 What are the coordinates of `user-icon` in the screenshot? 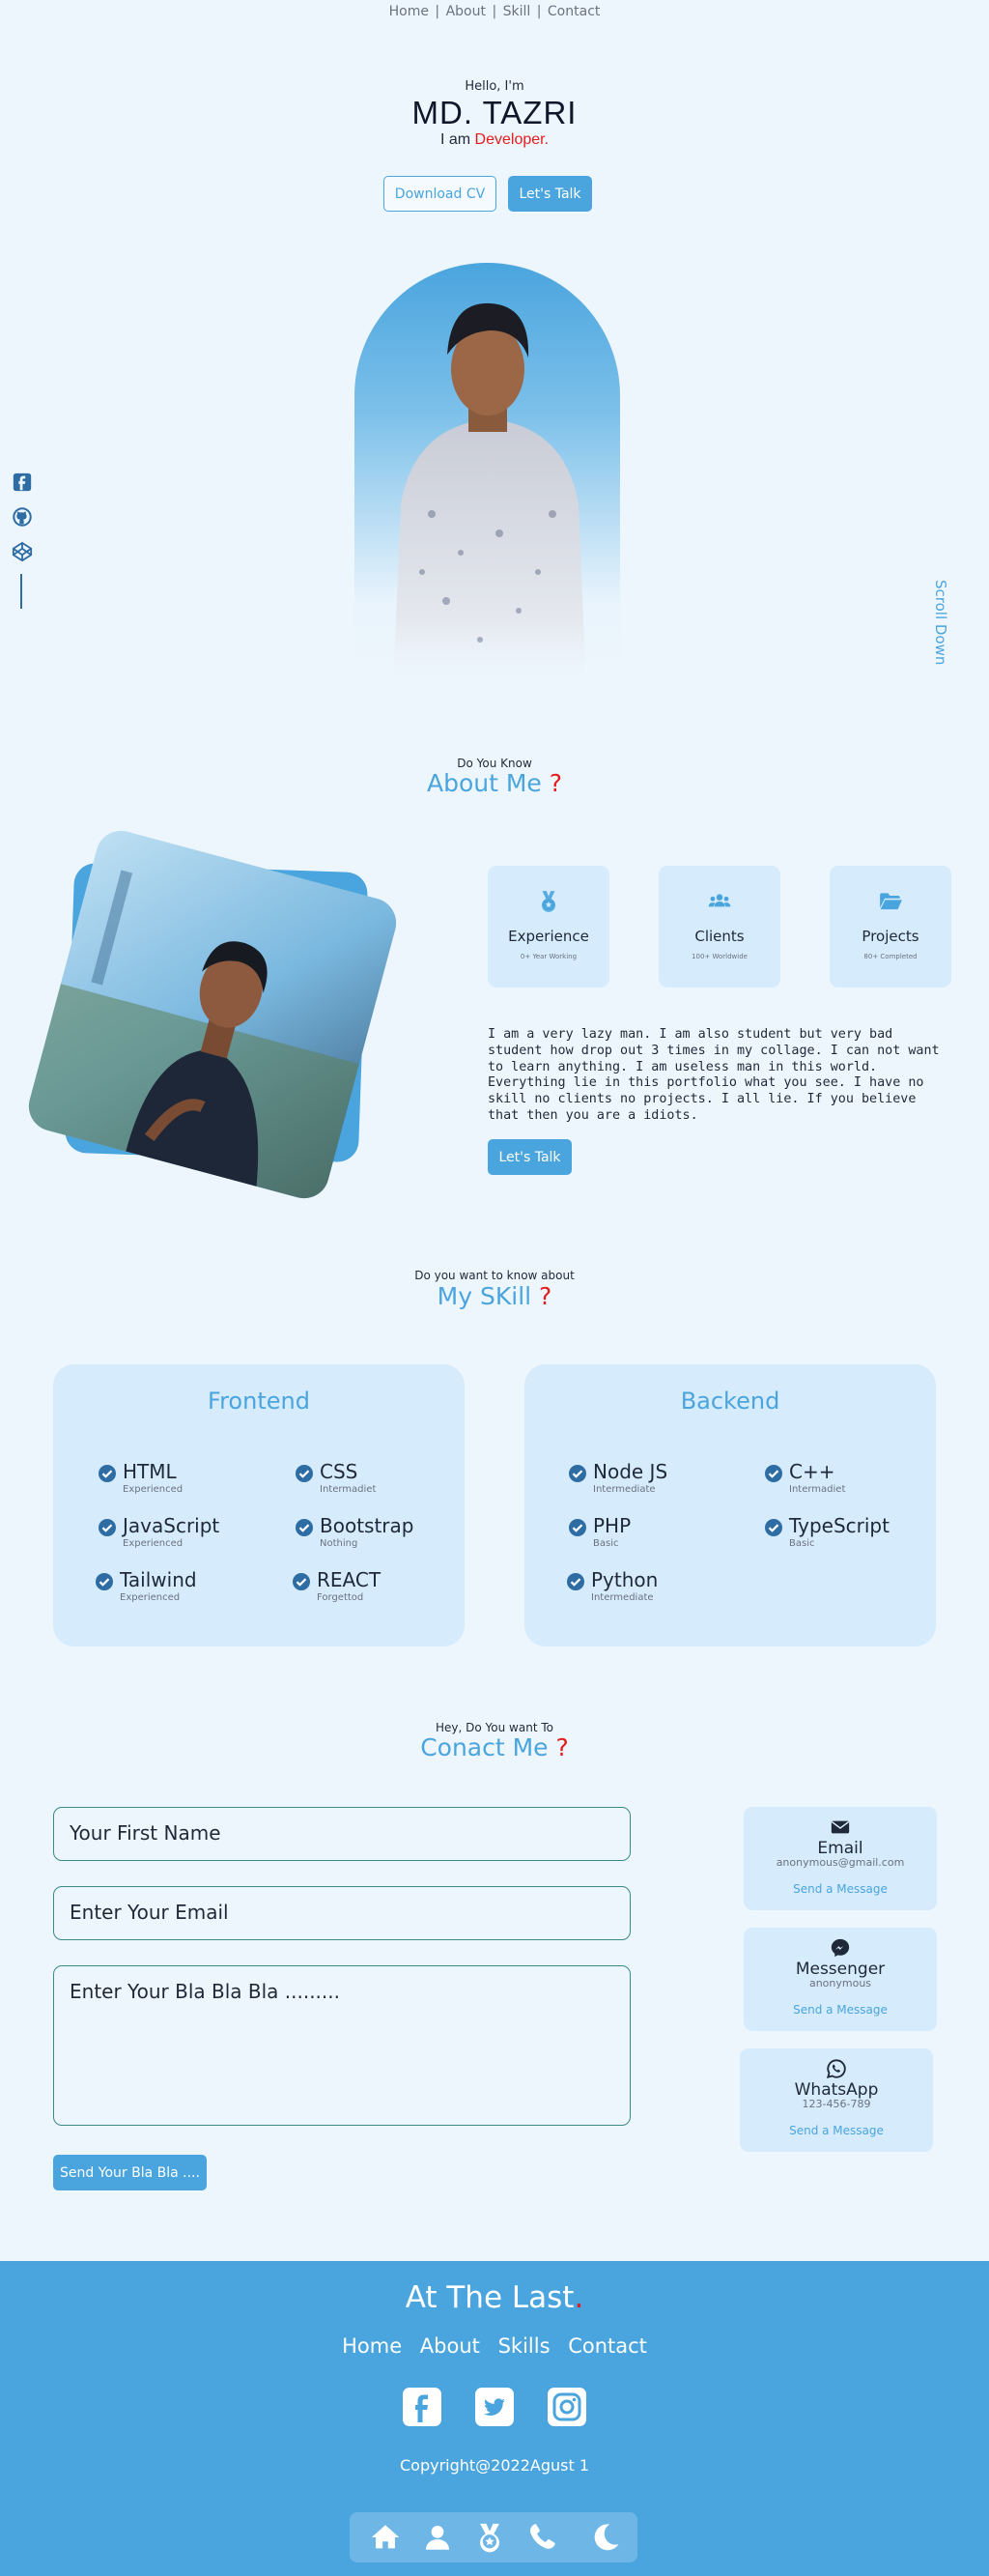 It's located at (438, 2538).